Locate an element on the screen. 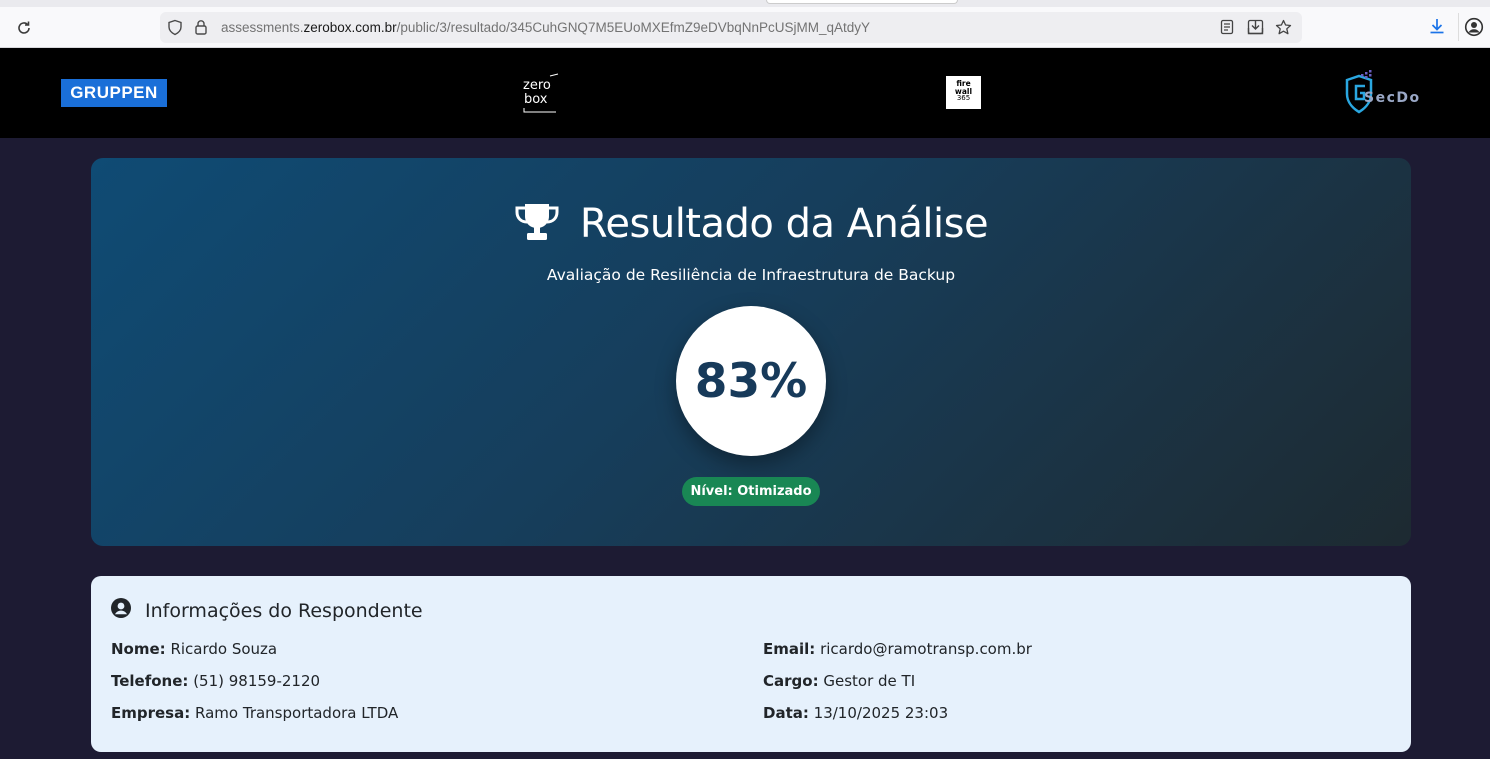 This screenshot has height=759, width=1490. user-circle-icon is located at coordinates (121, 610).